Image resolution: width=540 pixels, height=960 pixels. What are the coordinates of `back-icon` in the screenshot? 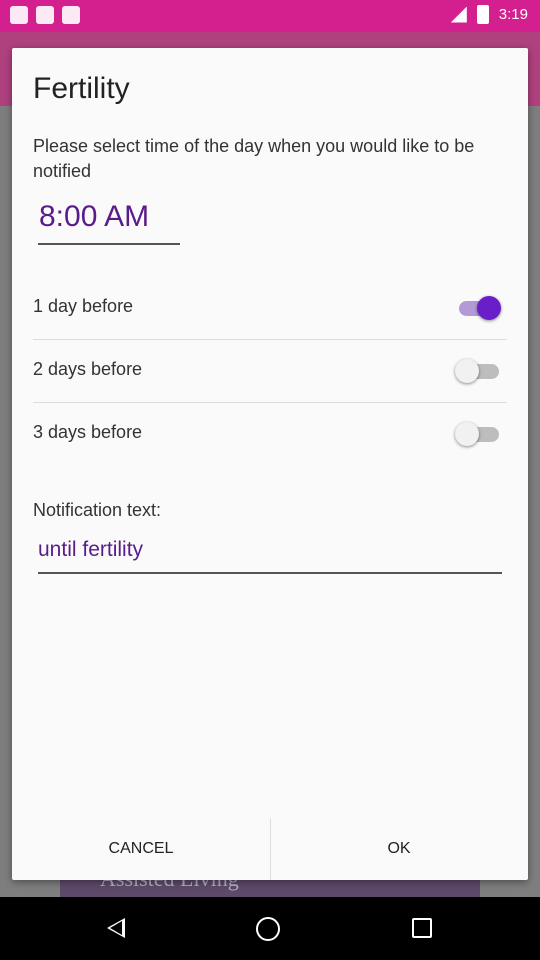 It's located at (116, 928).